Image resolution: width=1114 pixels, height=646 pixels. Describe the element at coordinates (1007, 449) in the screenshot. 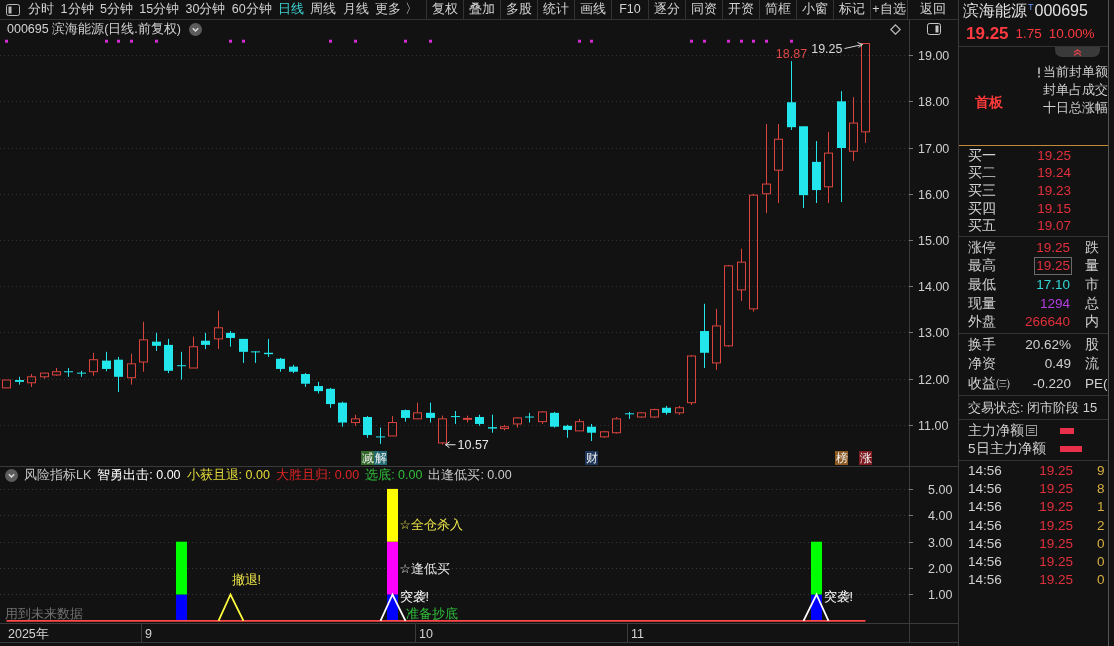

I see `flow-label: 5日主力净额` at that location.